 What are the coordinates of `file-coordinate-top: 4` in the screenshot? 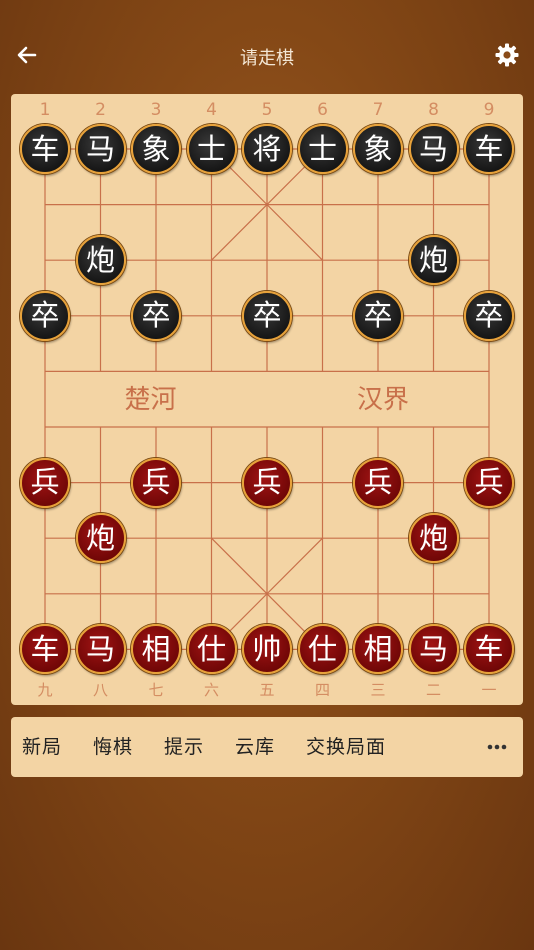 It's located at (211, 110).